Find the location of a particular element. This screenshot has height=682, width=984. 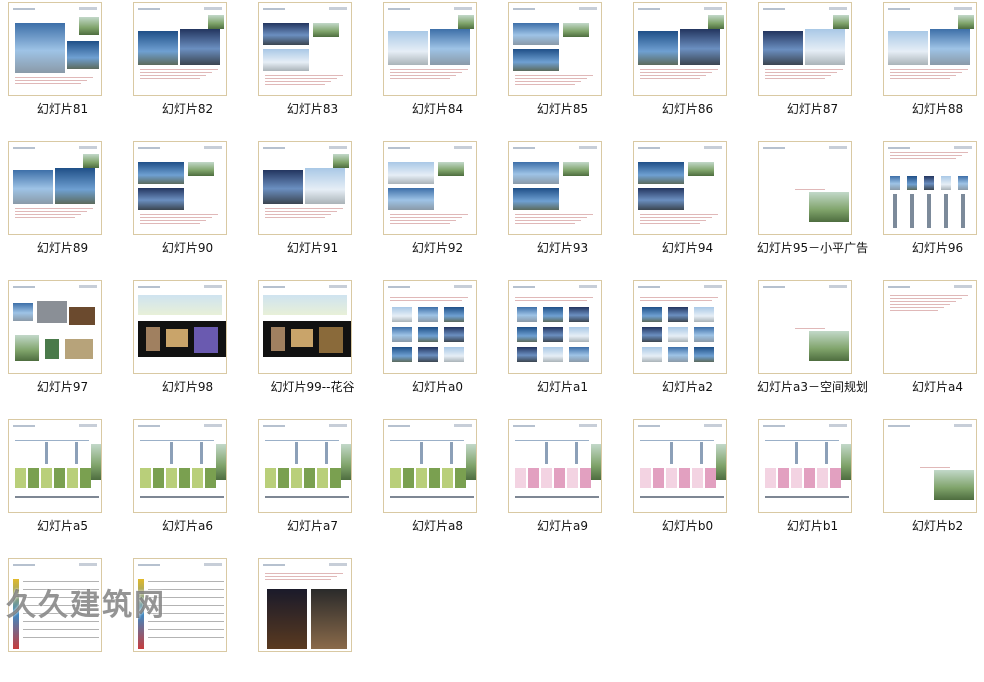

slide-tile: 幻灯片92 is located at coordinates (437, 202).